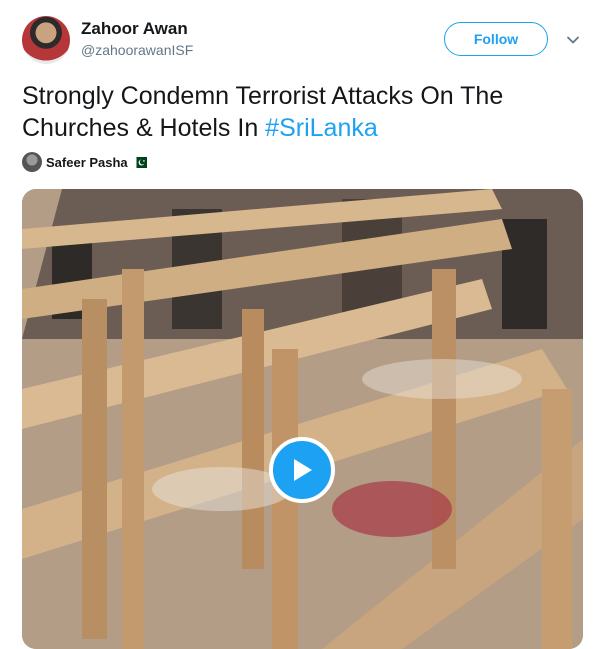 This screenshot has height=649, width=595. I want to click on via-avatar, so click(32, 162).